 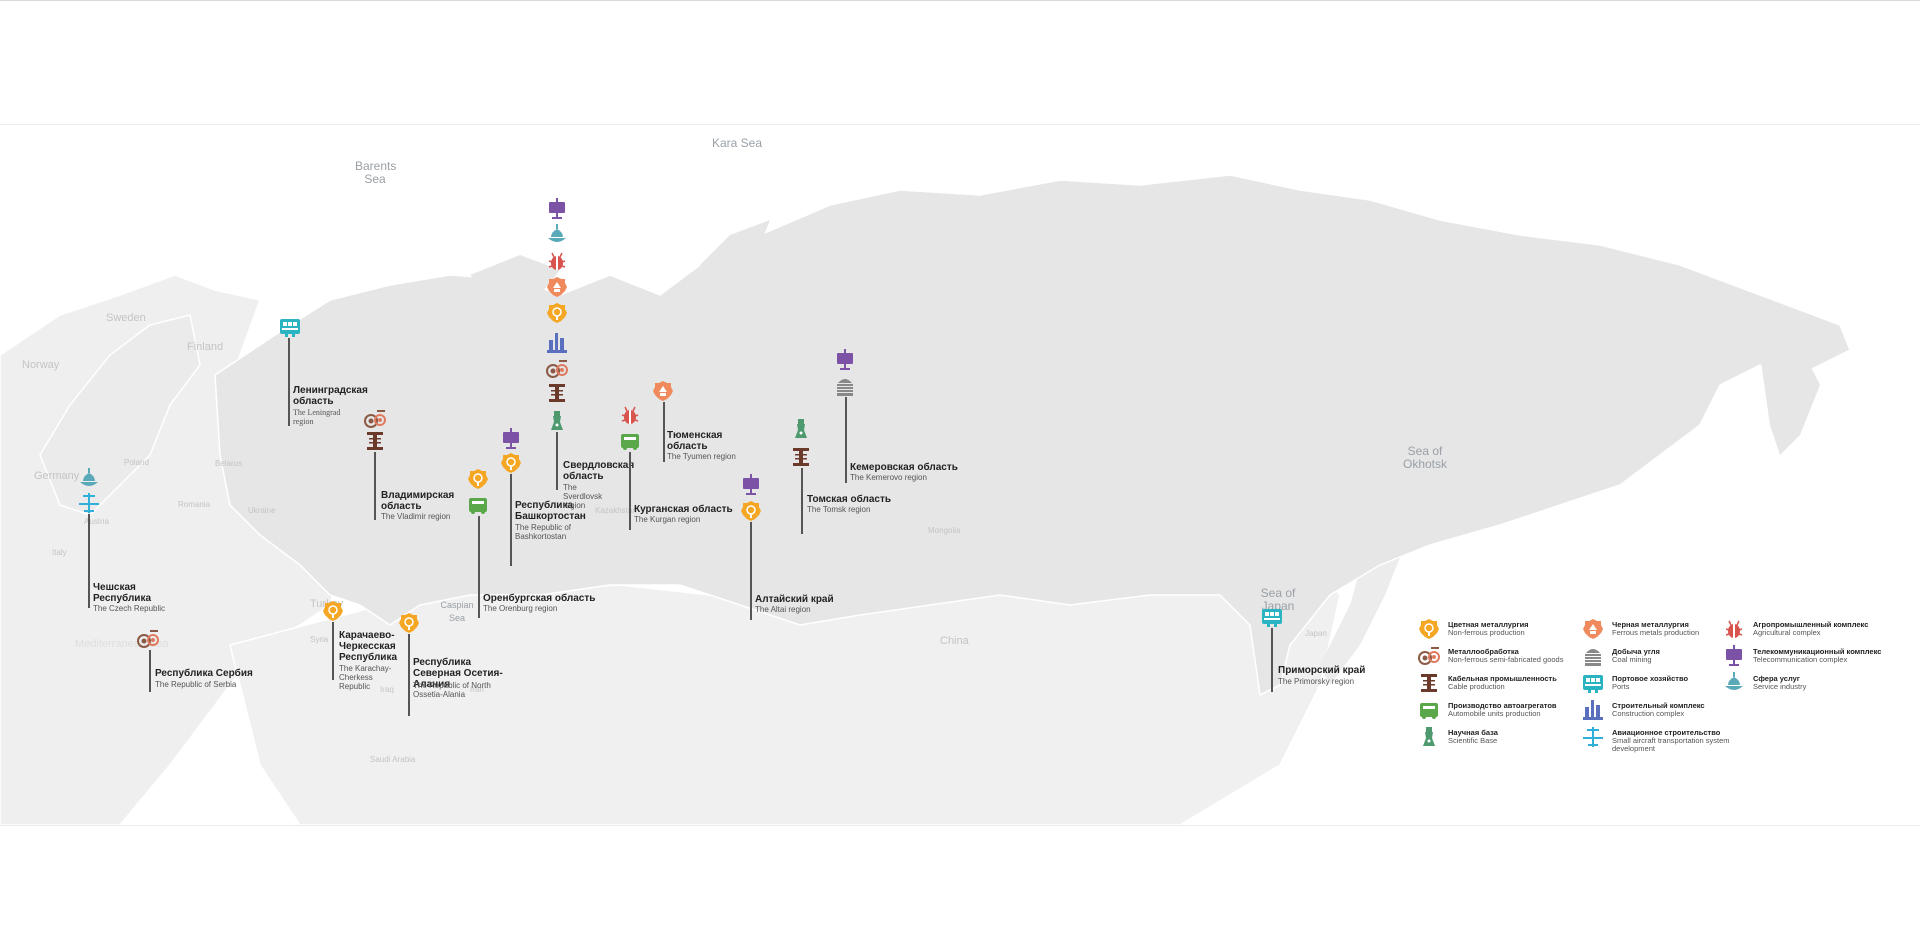 What do you see at coordinates (89, 503) in the screenshot?
I see `aviation-icon` at bounding box center [89, 503].